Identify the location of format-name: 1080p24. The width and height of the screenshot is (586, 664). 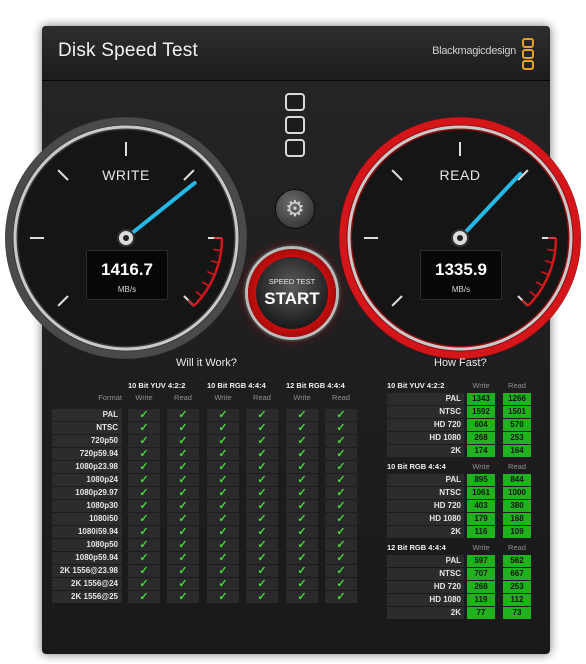
(87, 480).